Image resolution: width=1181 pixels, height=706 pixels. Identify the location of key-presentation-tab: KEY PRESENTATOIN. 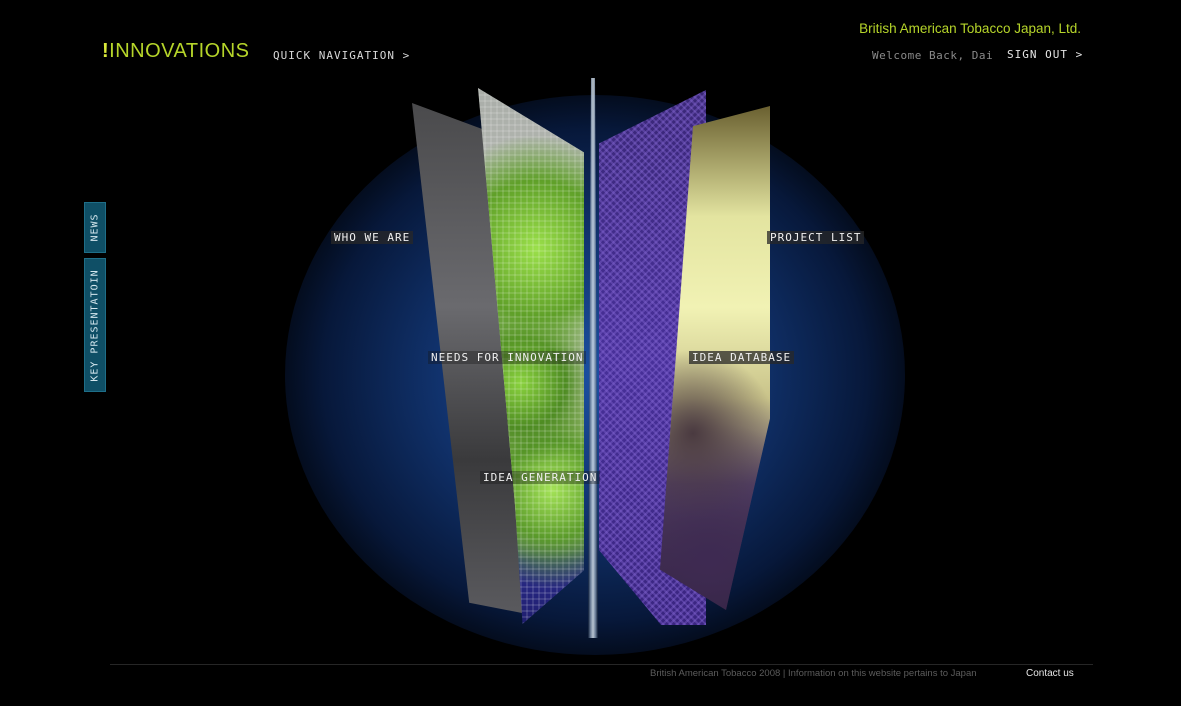
(95, 325).